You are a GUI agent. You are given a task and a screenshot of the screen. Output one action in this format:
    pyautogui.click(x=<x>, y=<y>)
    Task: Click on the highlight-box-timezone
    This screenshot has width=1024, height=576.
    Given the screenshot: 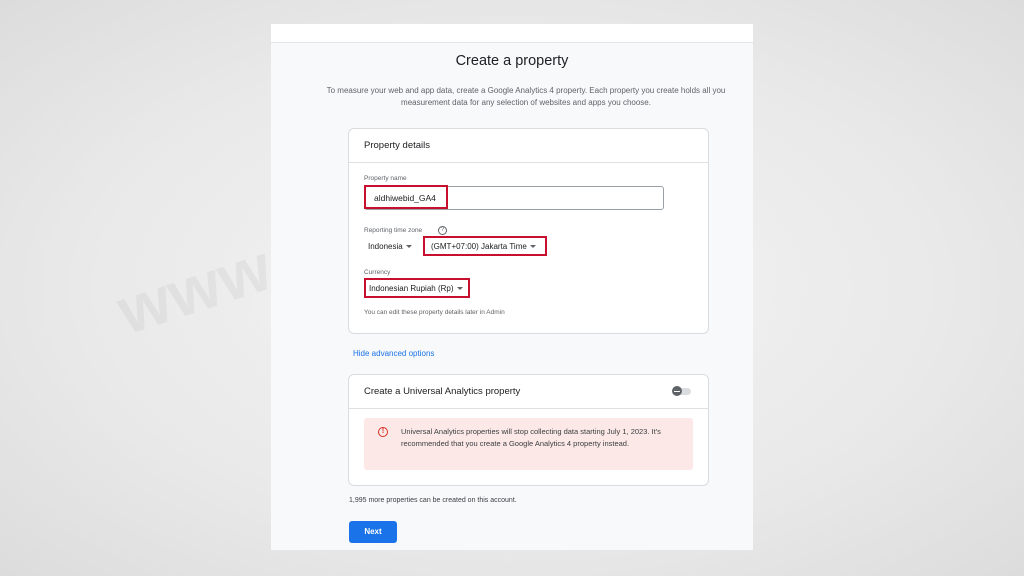 What is the action you would take?
    pyautogui.click(x=485, y=246)
    